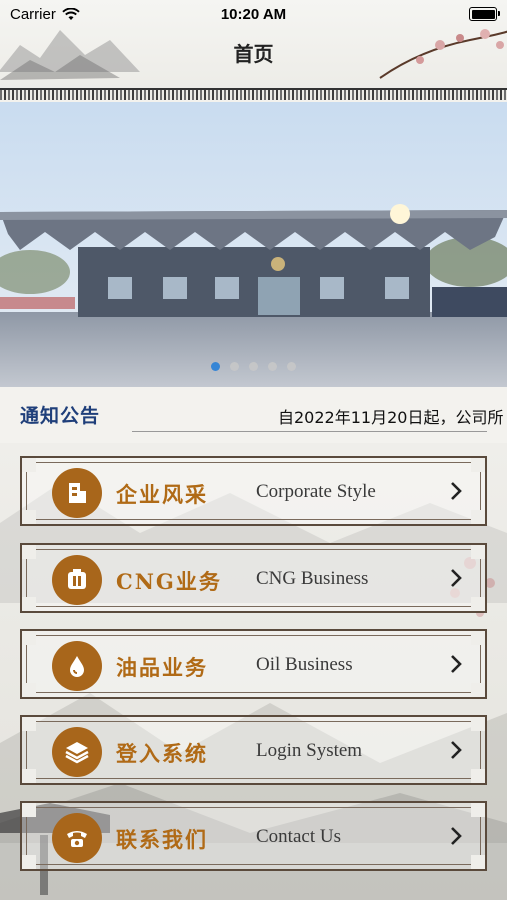  I want to click on menu-item-corporate-style: 企业风采 Corporate Style, so click(253, 491).